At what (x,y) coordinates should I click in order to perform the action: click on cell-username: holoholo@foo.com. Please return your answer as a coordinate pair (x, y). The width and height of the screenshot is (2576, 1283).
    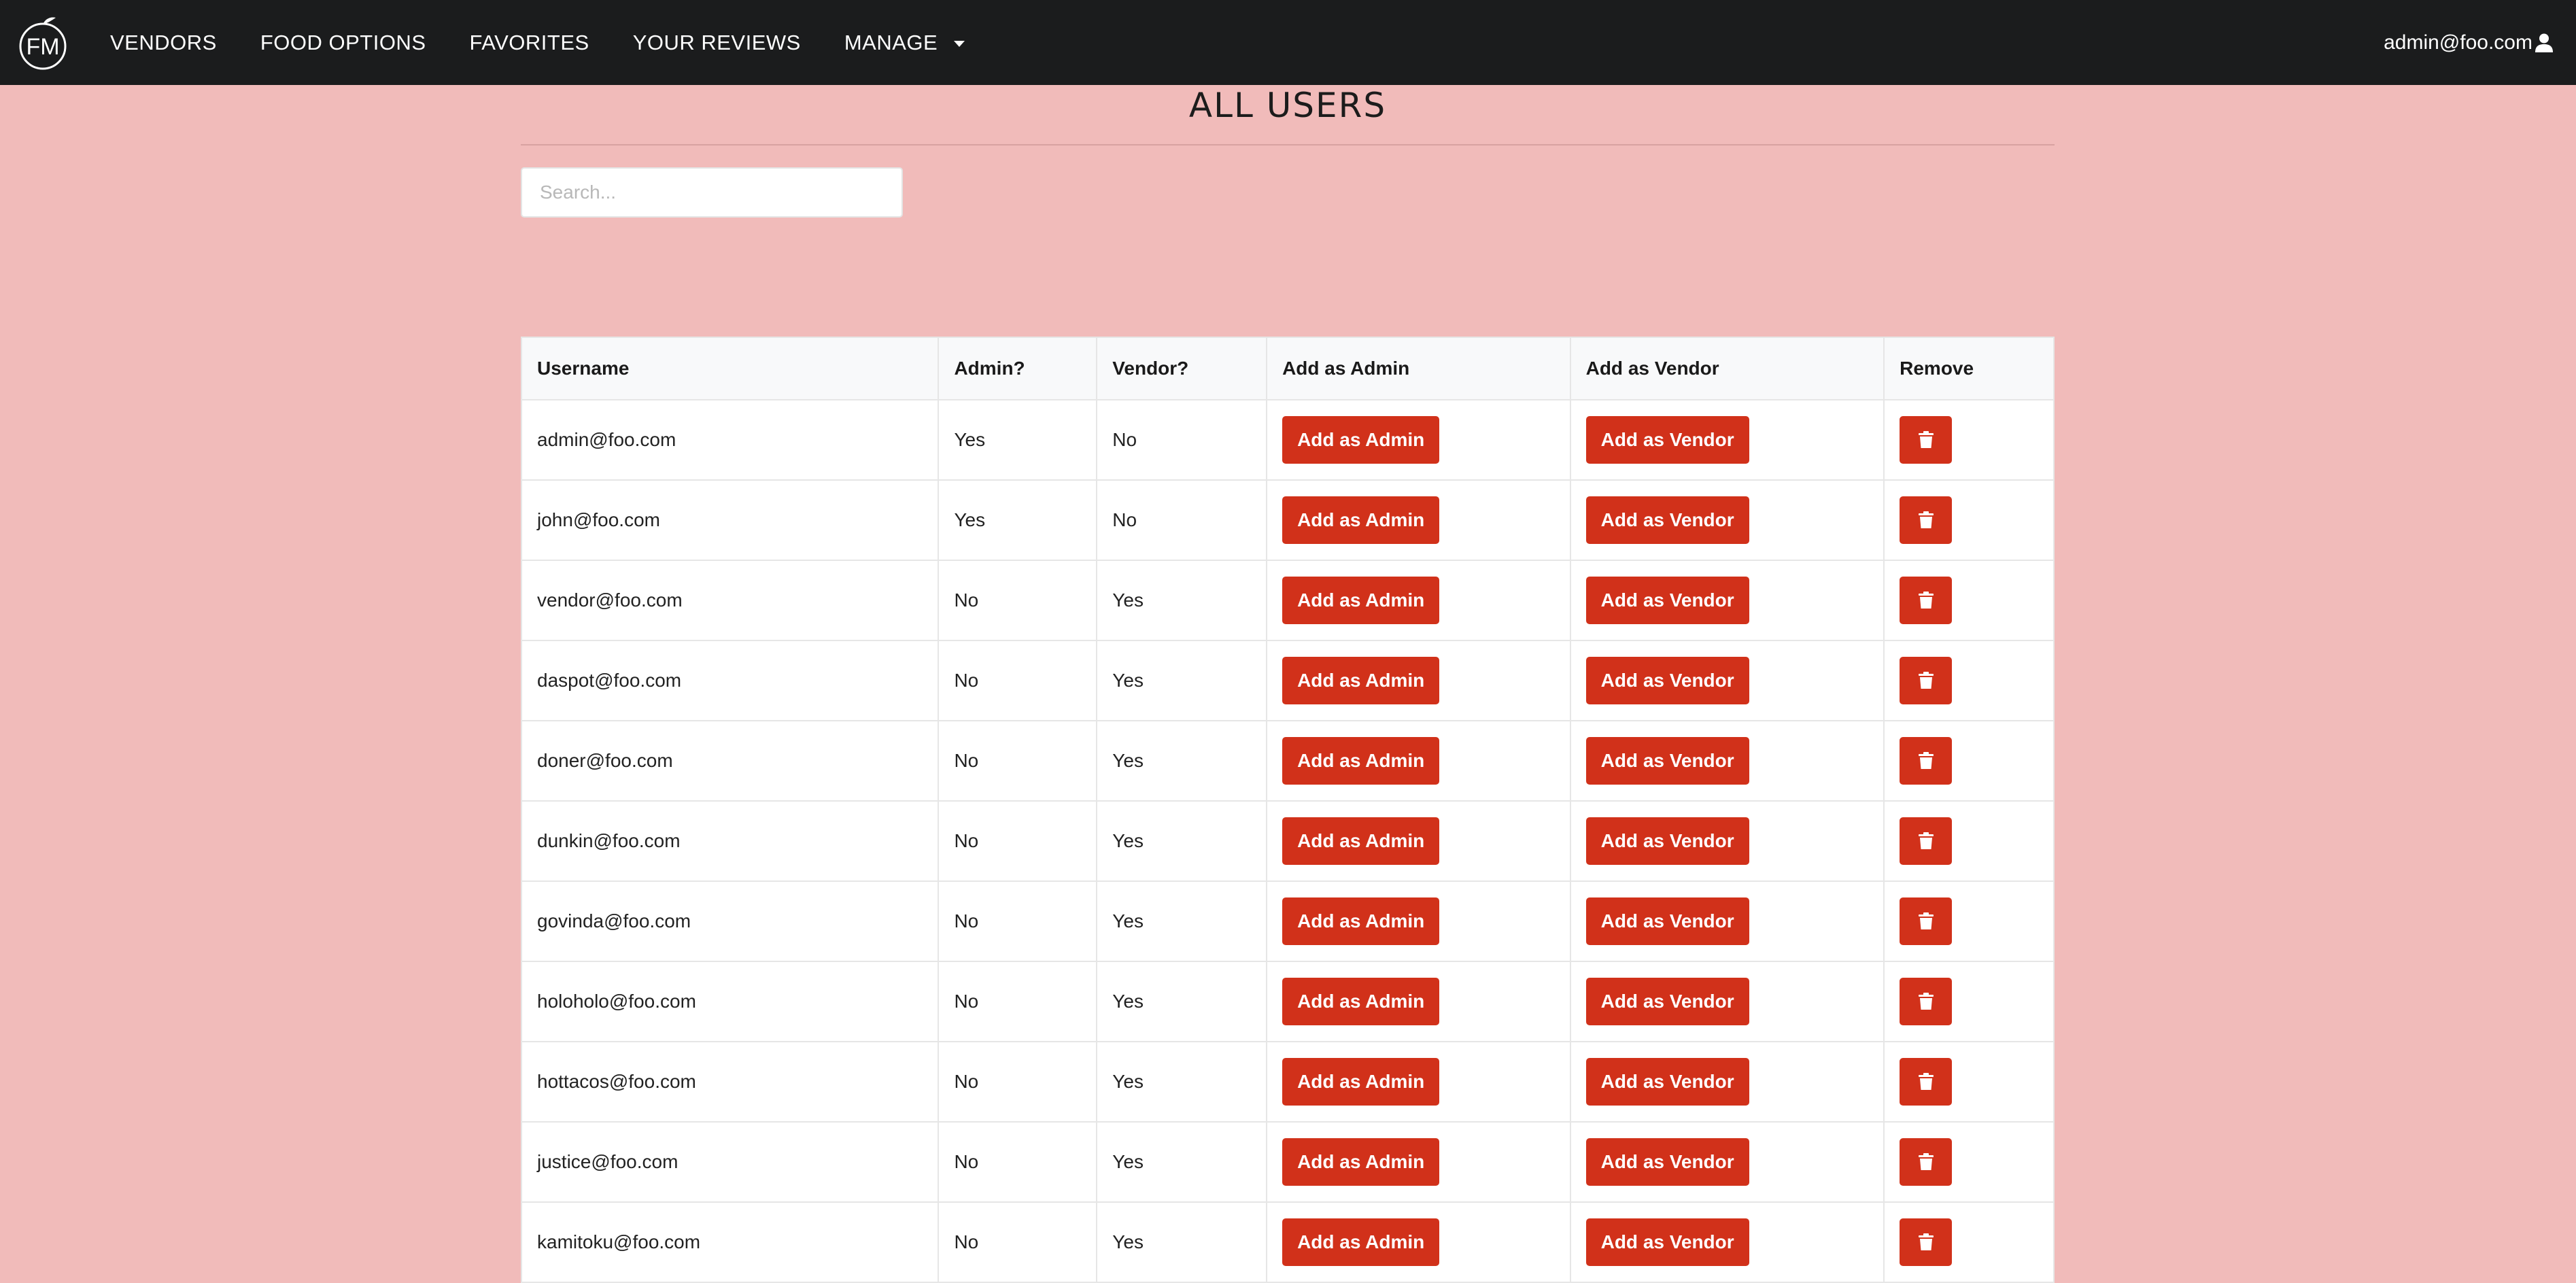
    Looking at the image, I should click on (730, 1001).